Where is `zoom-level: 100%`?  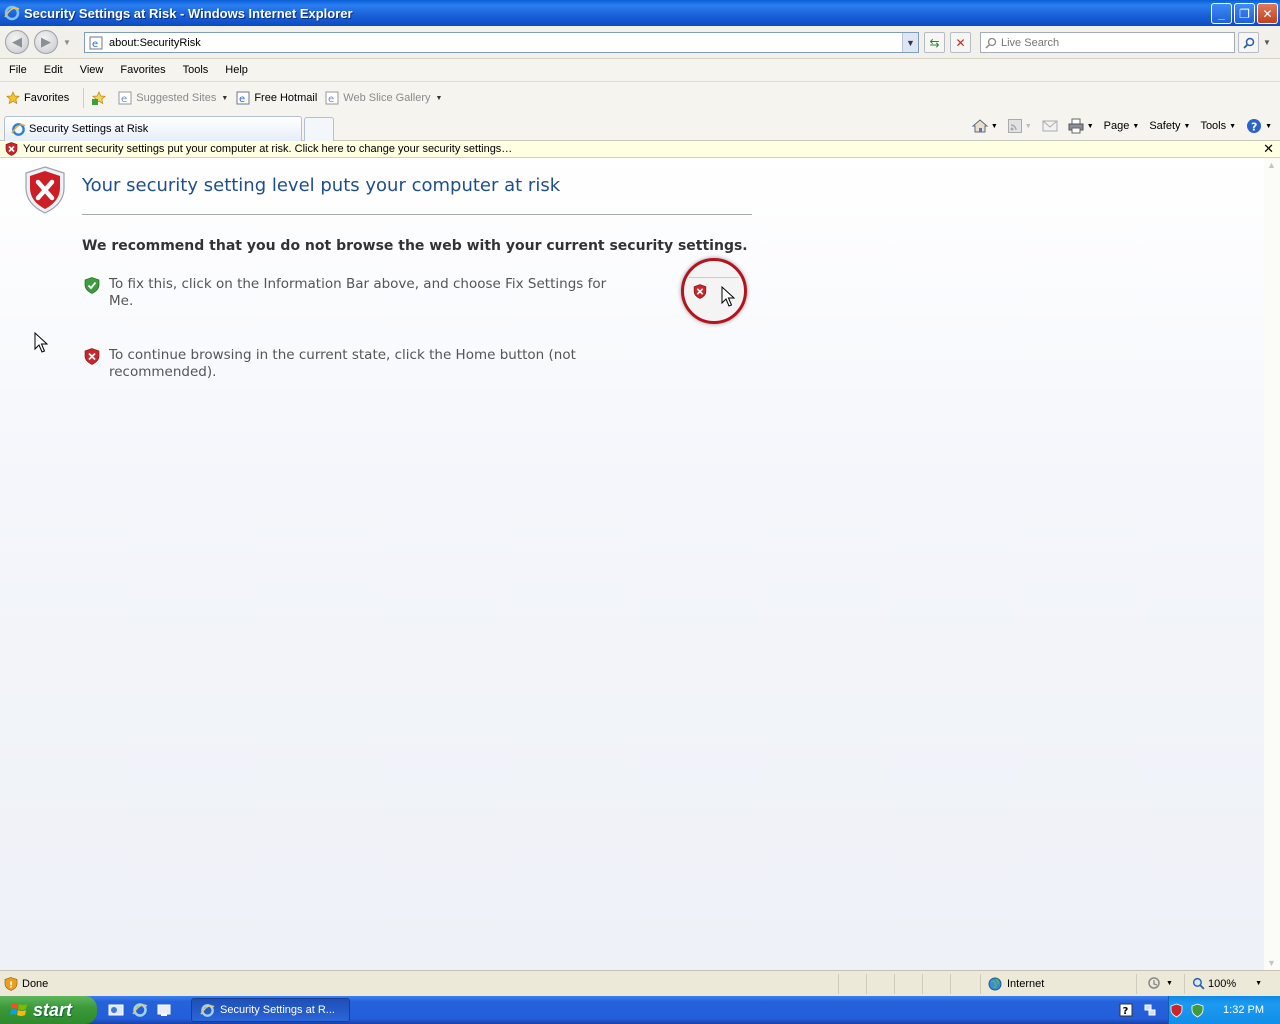
zoom-level: 100% is located at coordinates (1222, 983).